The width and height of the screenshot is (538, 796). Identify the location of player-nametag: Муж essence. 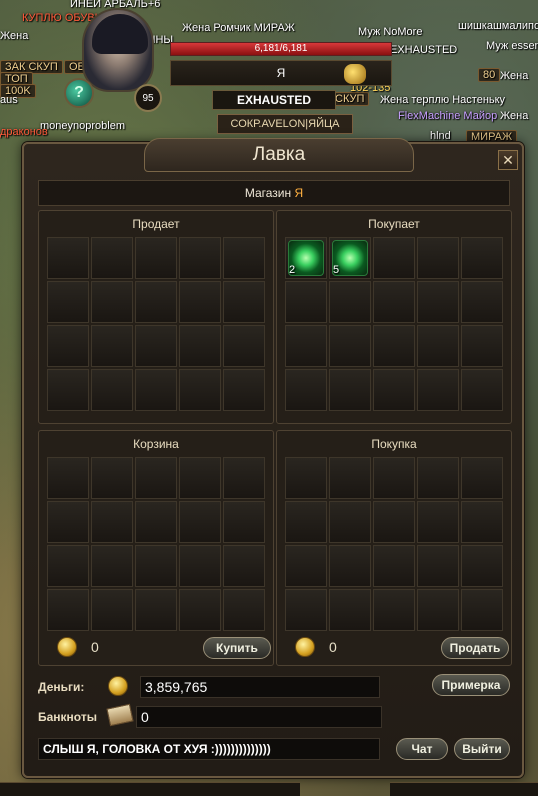
(512, 46).